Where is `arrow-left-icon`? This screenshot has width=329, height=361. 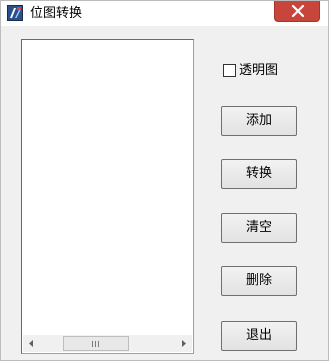
arrow-left-icon is located at coordinates (31, 343).